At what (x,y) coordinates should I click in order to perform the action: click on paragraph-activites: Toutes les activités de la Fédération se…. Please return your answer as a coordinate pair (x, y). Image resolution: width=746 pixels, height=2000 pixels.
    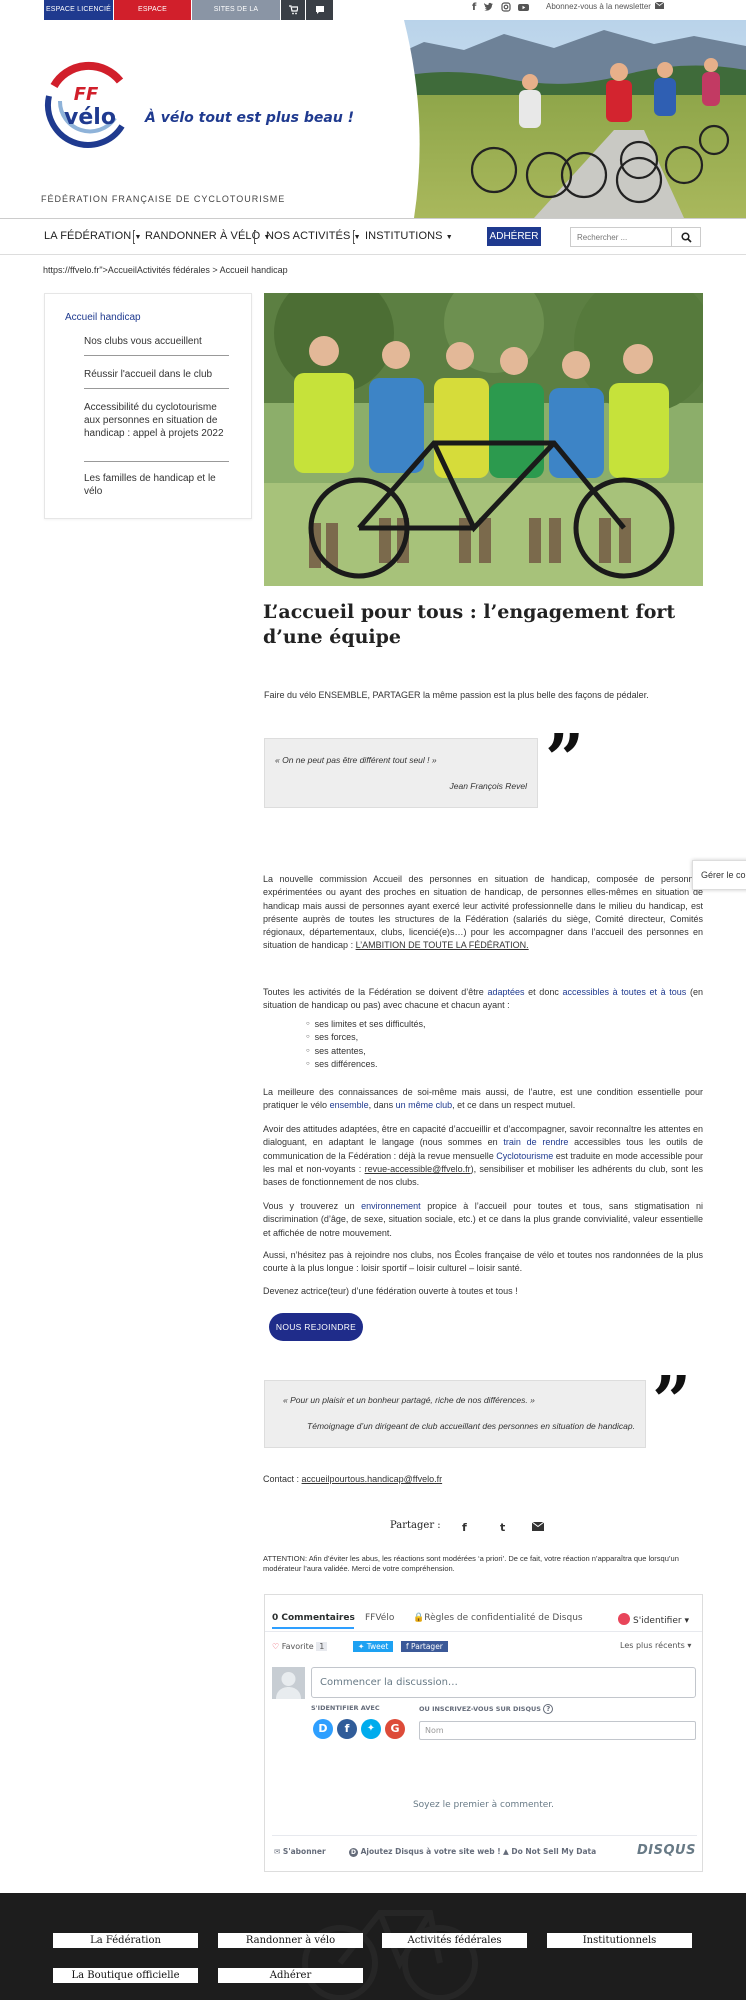
    Looking at the image, I should click on (483, 999).